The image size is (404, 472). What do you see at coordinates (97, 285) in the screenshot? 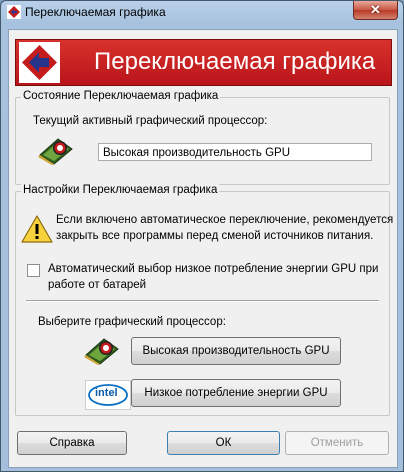
I see `auto-select-label-line2: работе от батарей` at bounding box center [97, 285].